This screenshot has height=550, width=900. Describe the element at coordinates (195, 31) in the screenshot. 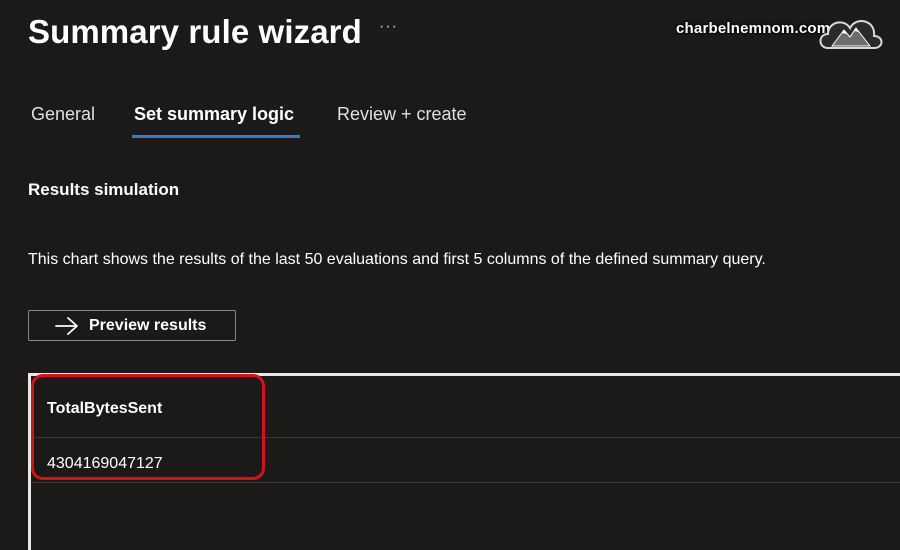

I see `page-title: Summary rule wizard` at that location.